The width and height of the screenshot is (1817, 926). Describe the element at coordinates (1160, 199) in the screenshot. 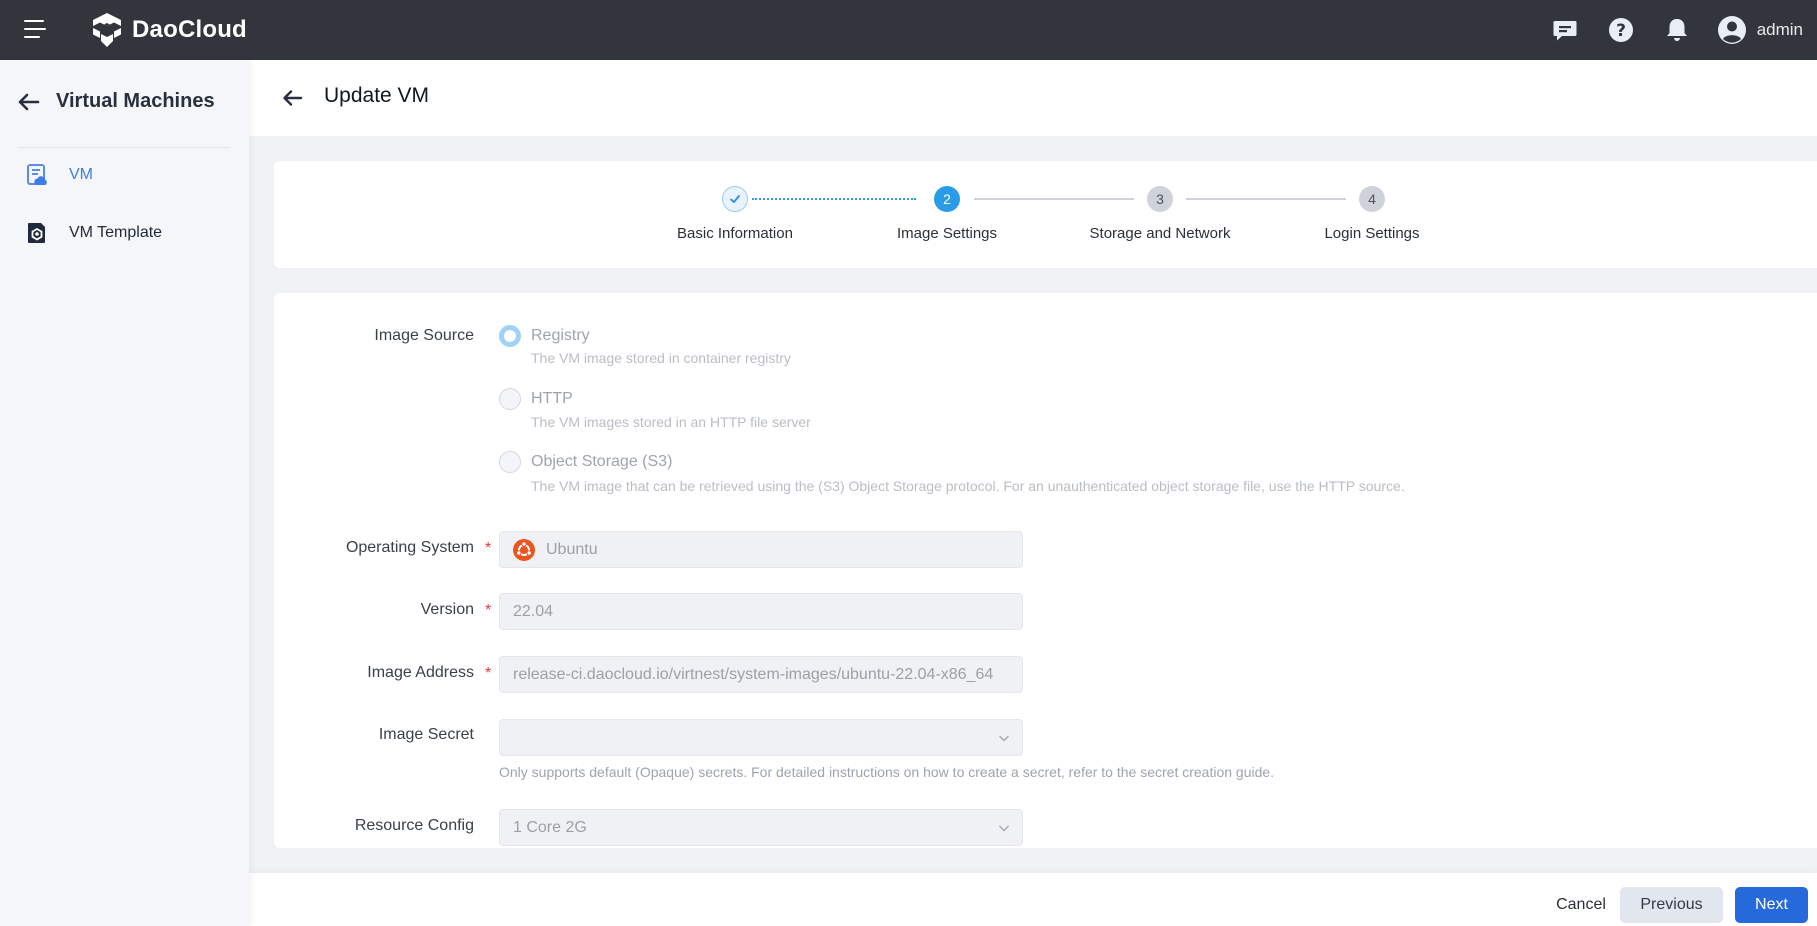

I see `step-number: 3` at that location.